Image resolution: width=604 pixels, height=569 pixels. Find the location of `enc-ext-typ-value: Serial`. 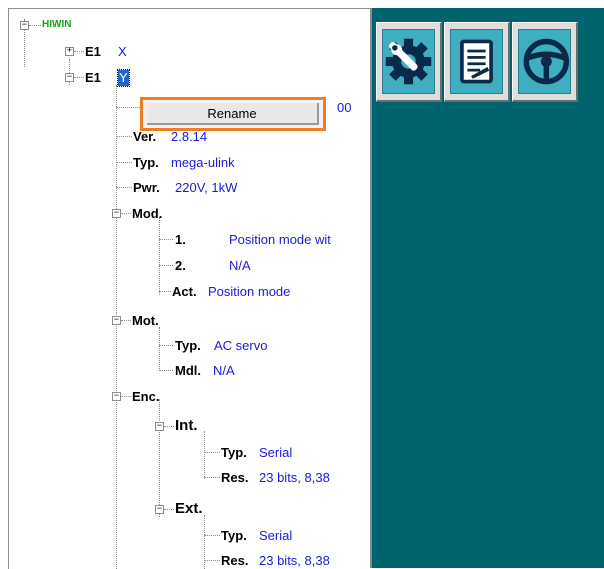

enc-ext-typ-value: Serial is located at coordinates (276, 535).